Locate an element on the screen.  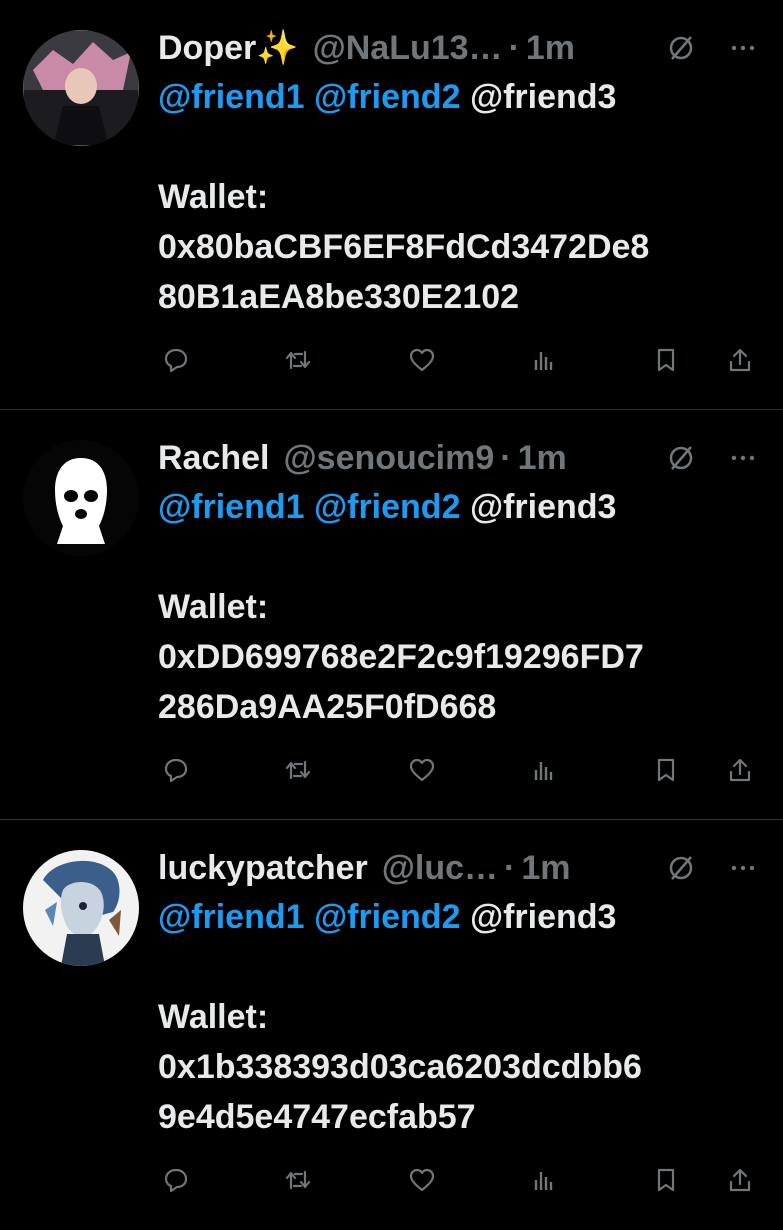
display-name: Doper is located at coordinates (207, 48).